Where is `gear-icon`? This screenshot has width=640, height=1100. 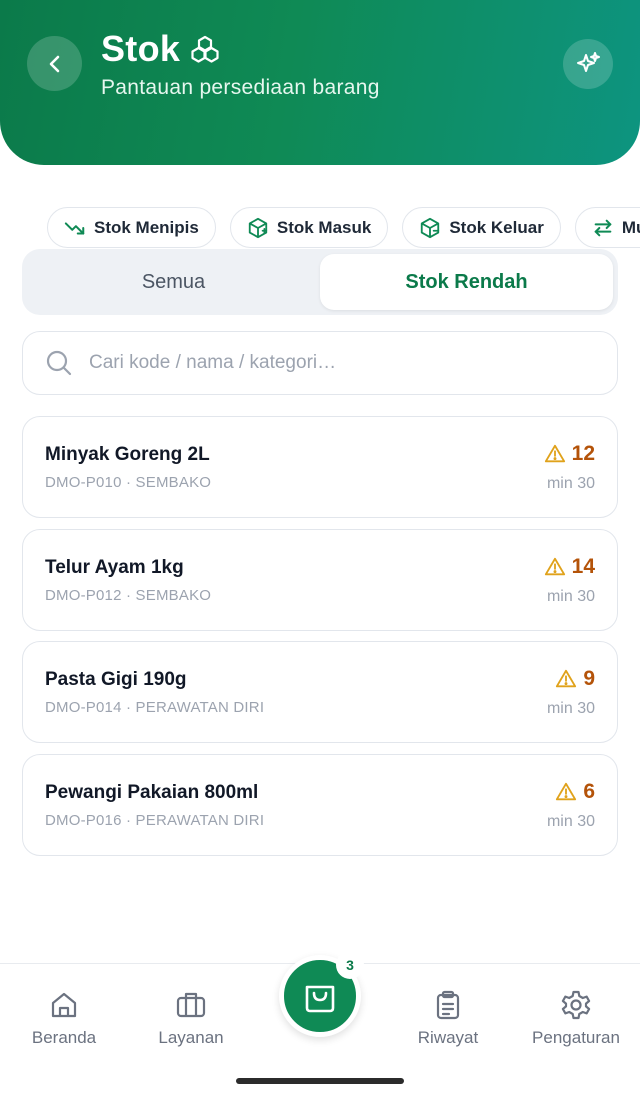 gear-icon is located at coordinates (576, 1005).